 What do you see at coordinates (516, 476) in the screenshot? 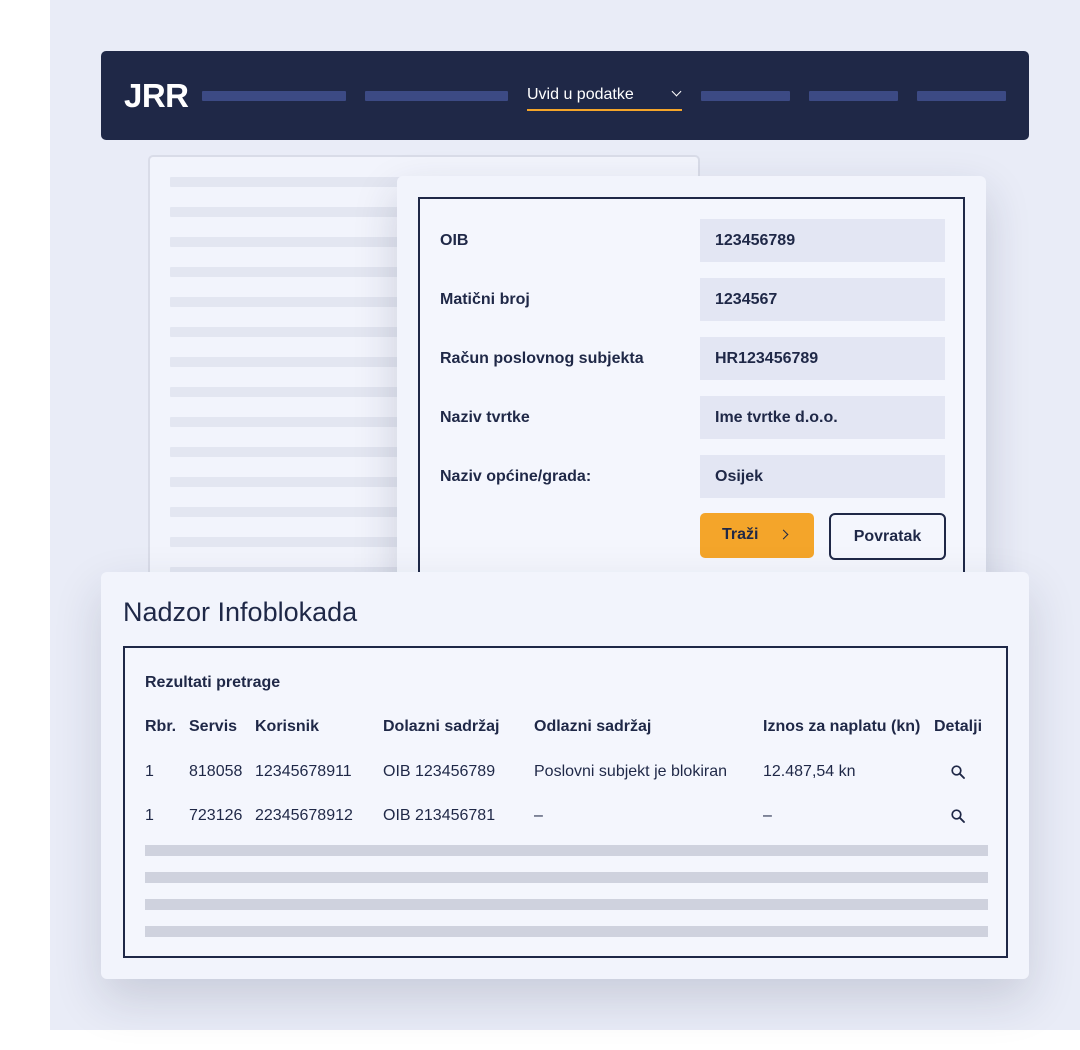
I see `opcina-label: Naziv općine/grada:` at bounding box center [516, 476].